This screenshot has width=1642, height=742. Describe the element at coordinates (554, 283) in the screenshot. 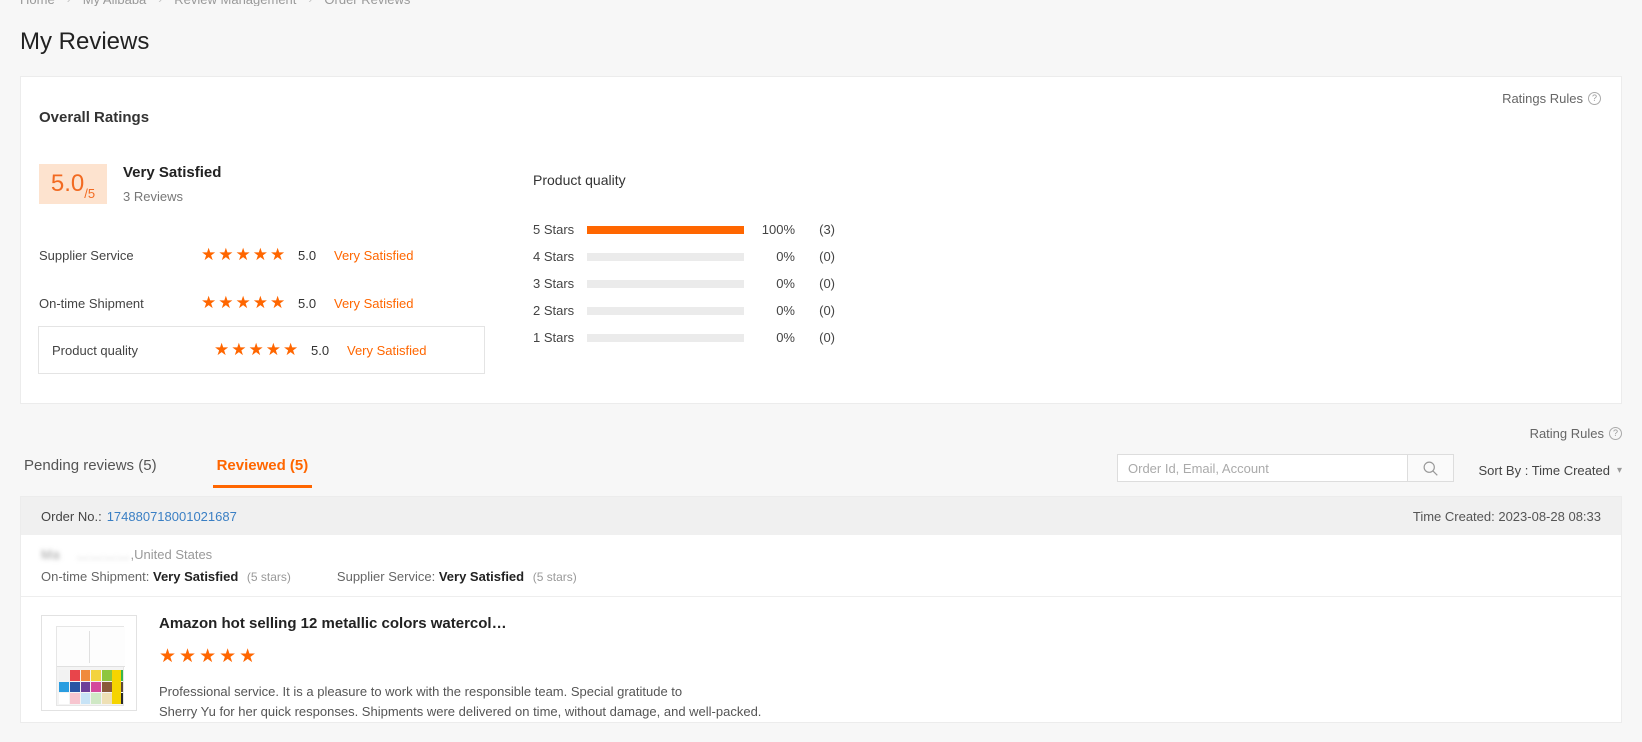

I see `chart-category-label: 3 Stars` at that location.